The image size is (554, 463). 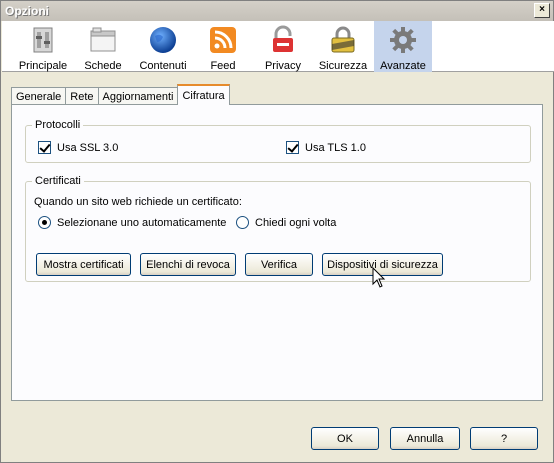 What do you see at coordinates (279, 264) in the screenshot?
I see `verify-button: Verifica` at bounding box center [279, 264].